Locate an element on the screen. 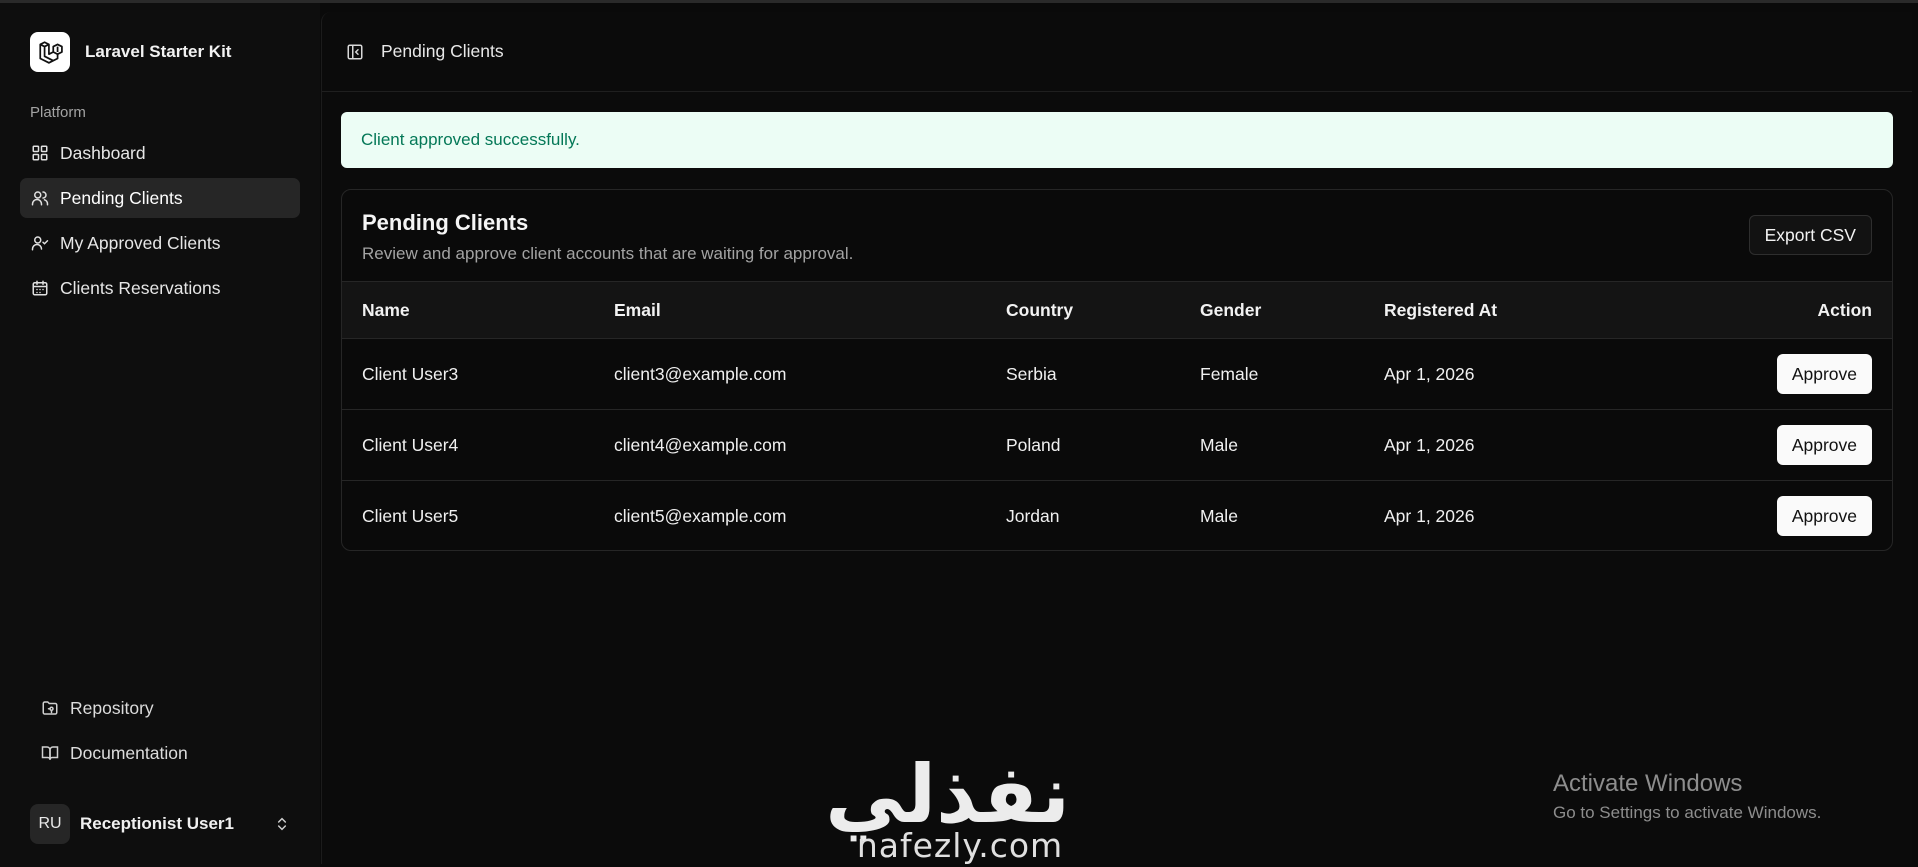  sidebar-item-label: Pending Clients is located at coordinates (121, 197).